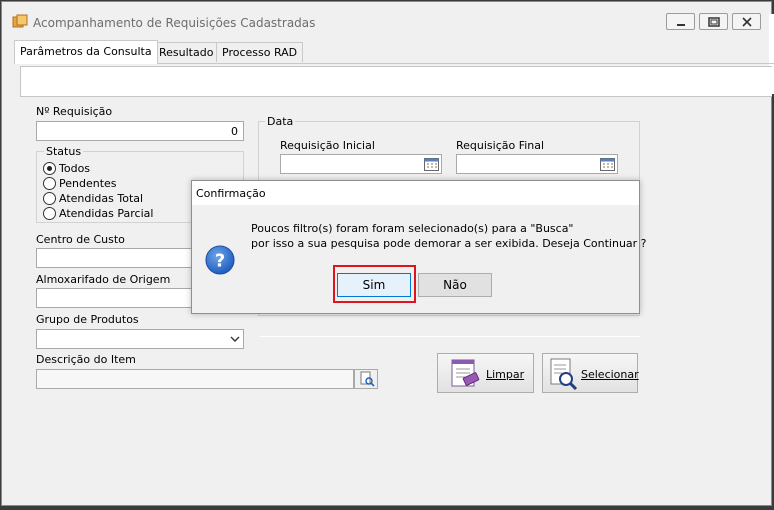  I want to click on radio-pendentes: Pendentes, so click(80, 183).